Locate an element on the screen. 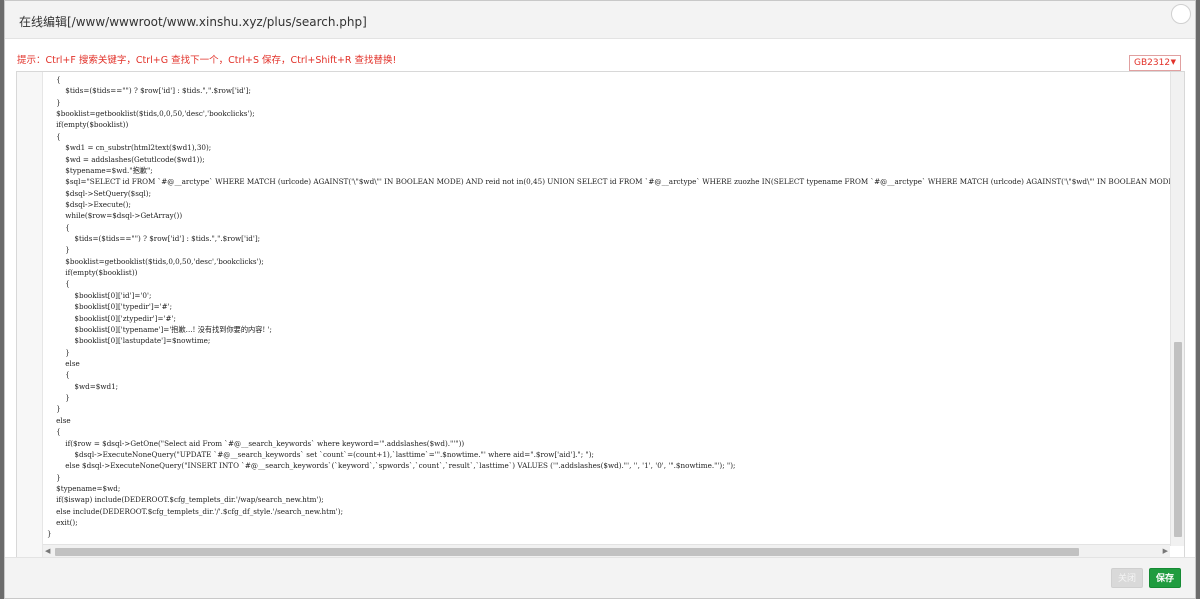  code-line: 64 if(empty($booklist)) is located at coordinates (606, 124).